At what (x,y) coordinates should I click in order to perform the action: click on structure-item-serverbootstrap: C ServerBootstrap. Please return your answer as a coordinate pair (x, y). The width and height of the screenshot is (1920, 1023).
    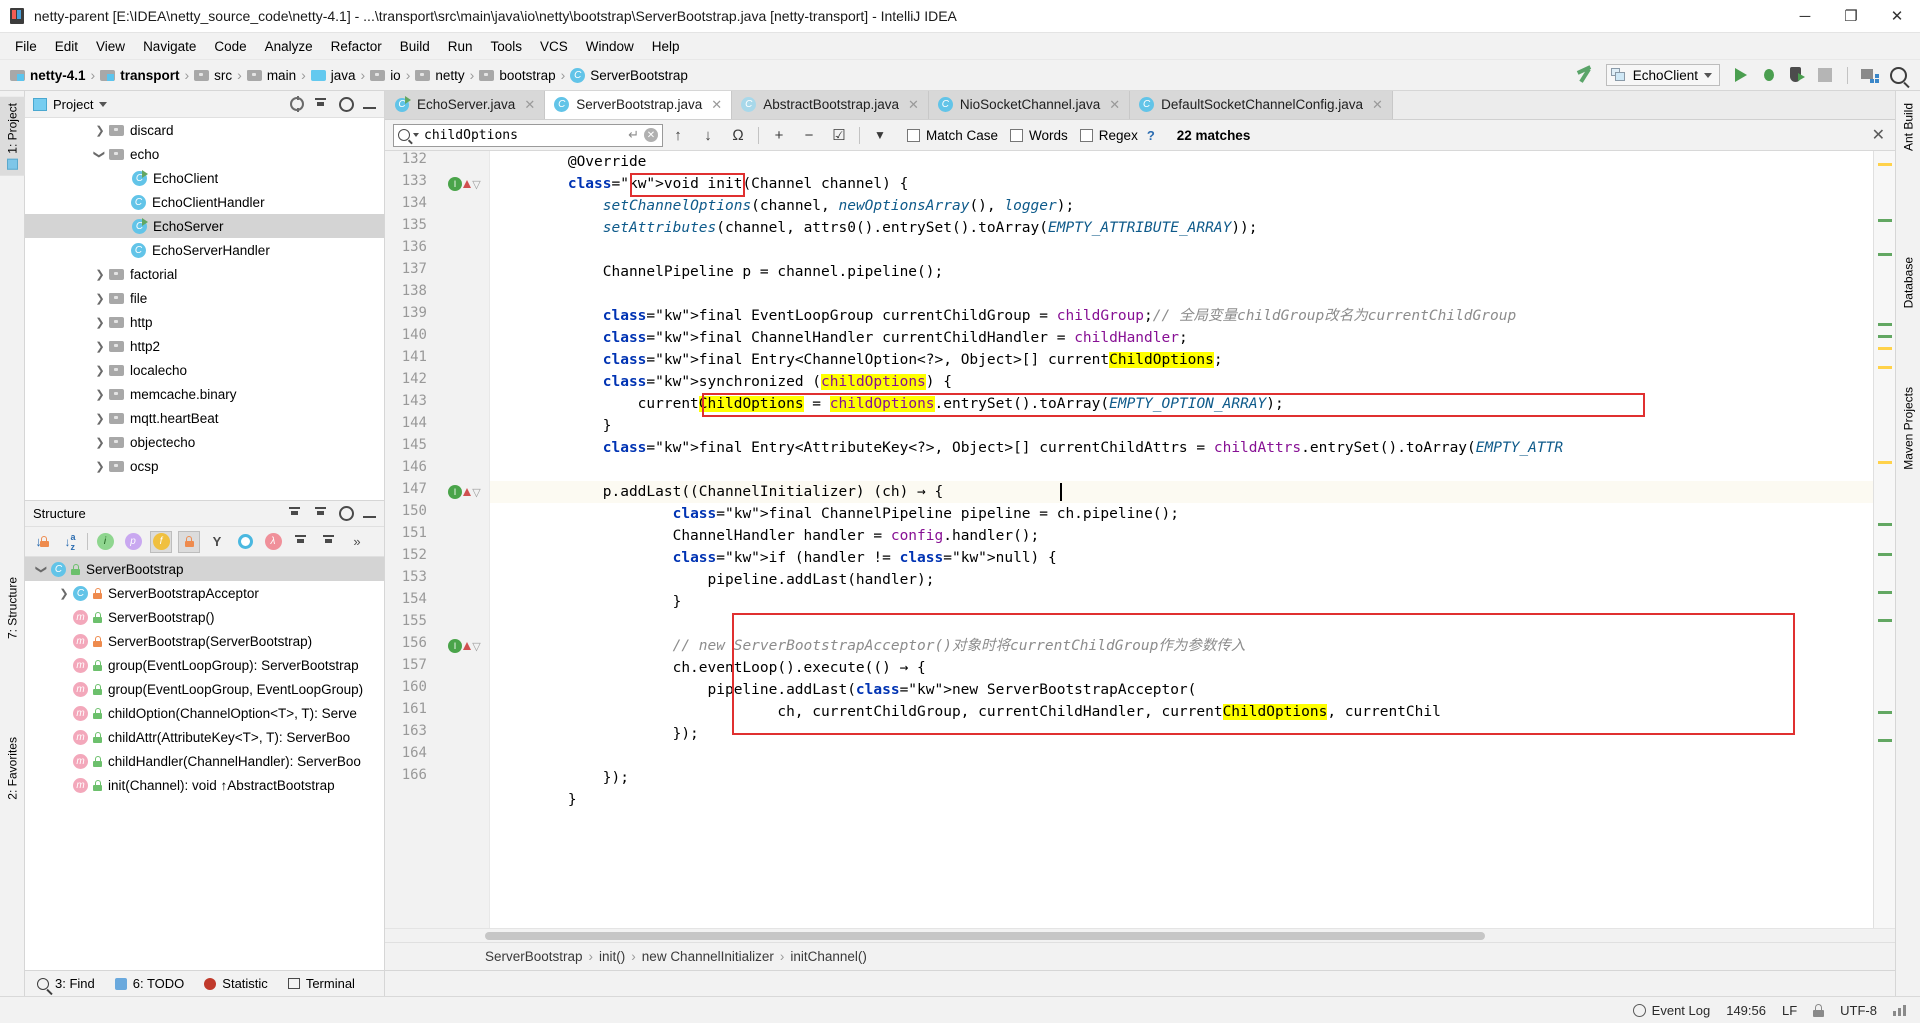
    Looking at the image, I should click on (204, 569).